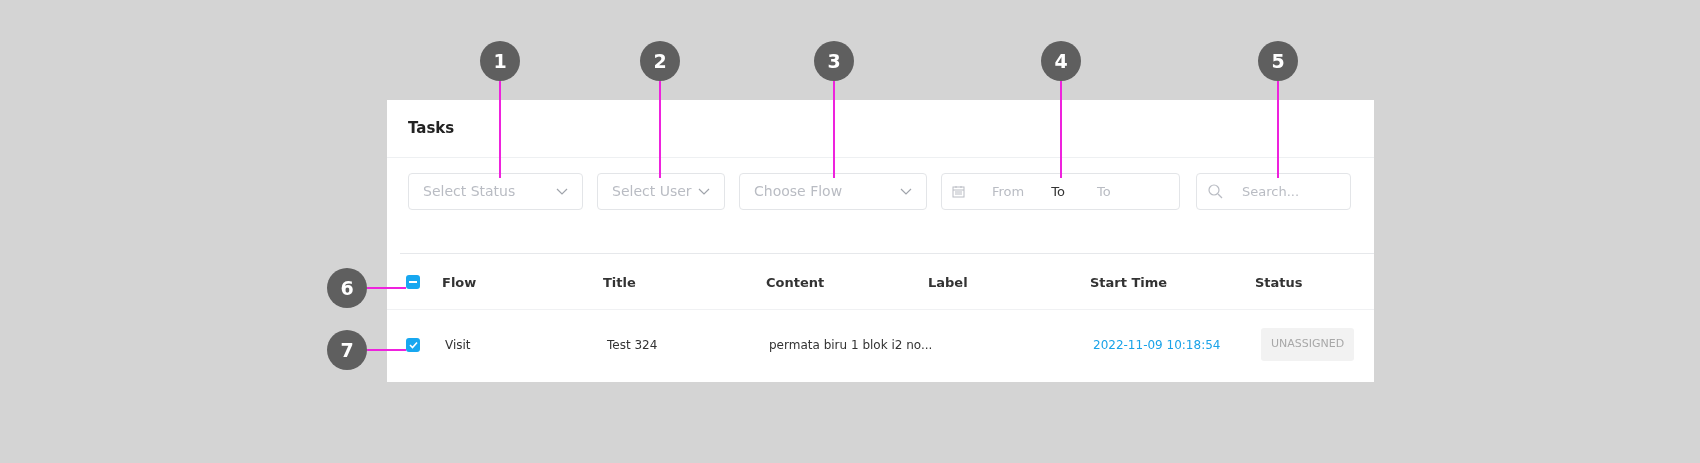  I want to click on to-placeholder: To, so click(1103, 191).